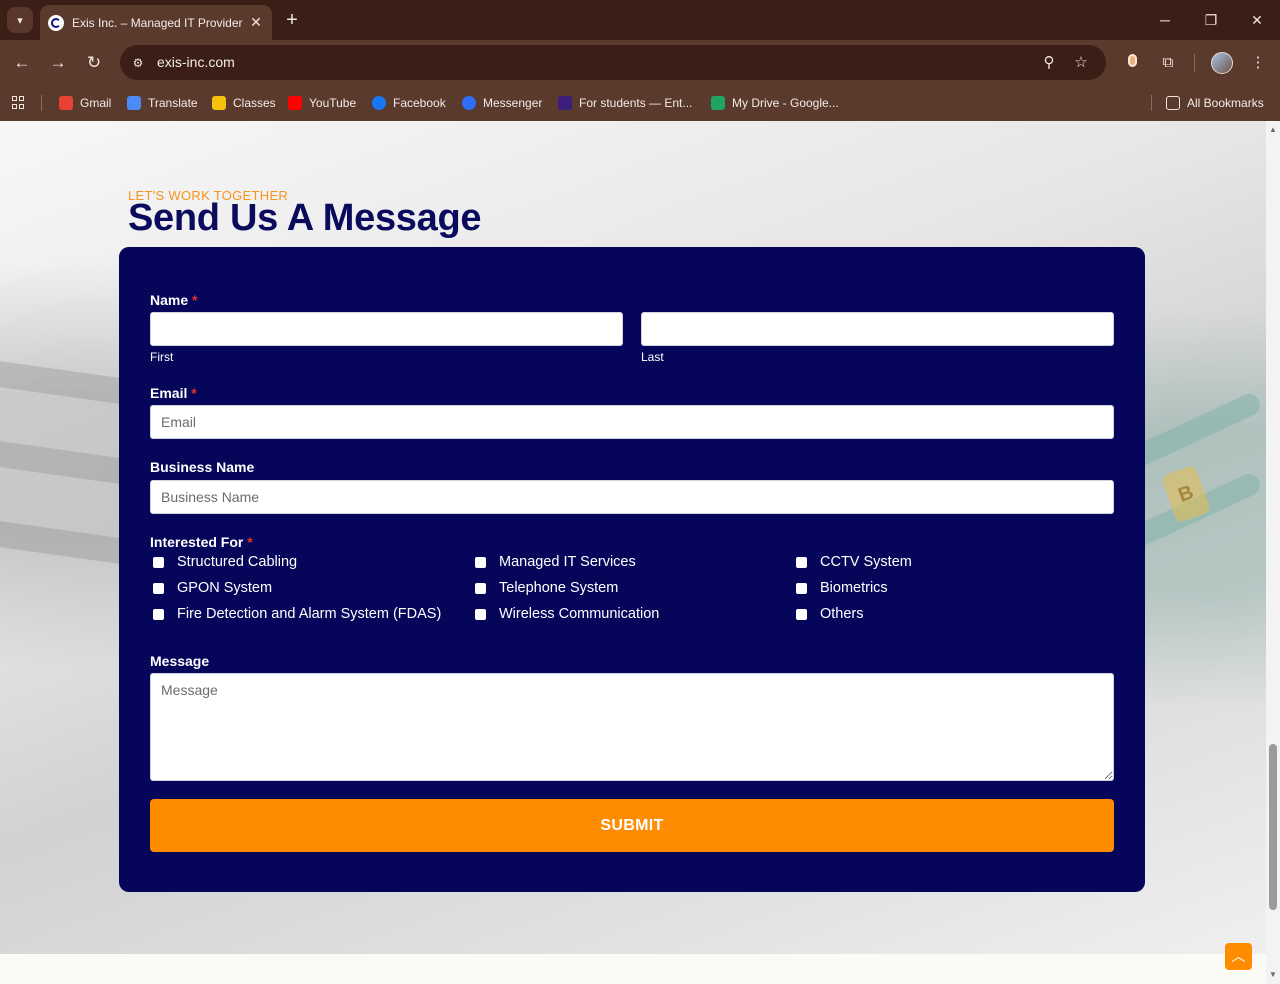 The height and width of the screenshot is (984, 1280). I want to click on url-text: exis-inc.com, so click(196, 62).